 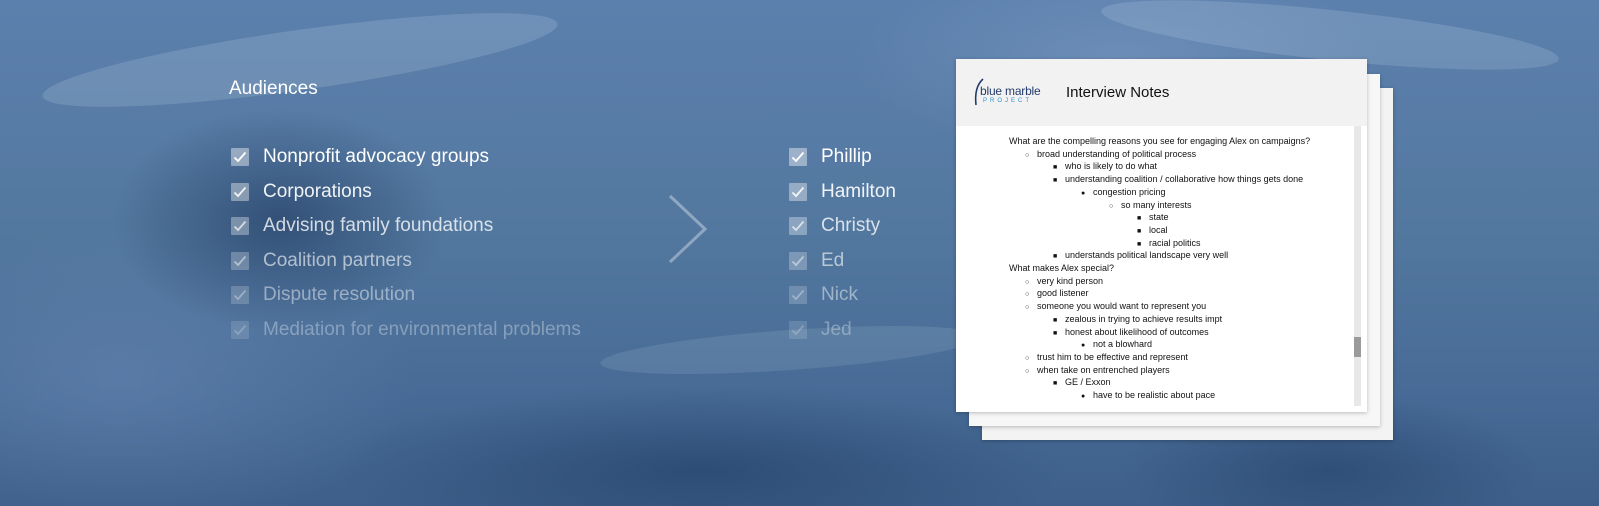 What do you see at coordinates (1088, 382) in the screenshot?
I see `note-text: GE / Exxon` at bounding box center [1088, 382].